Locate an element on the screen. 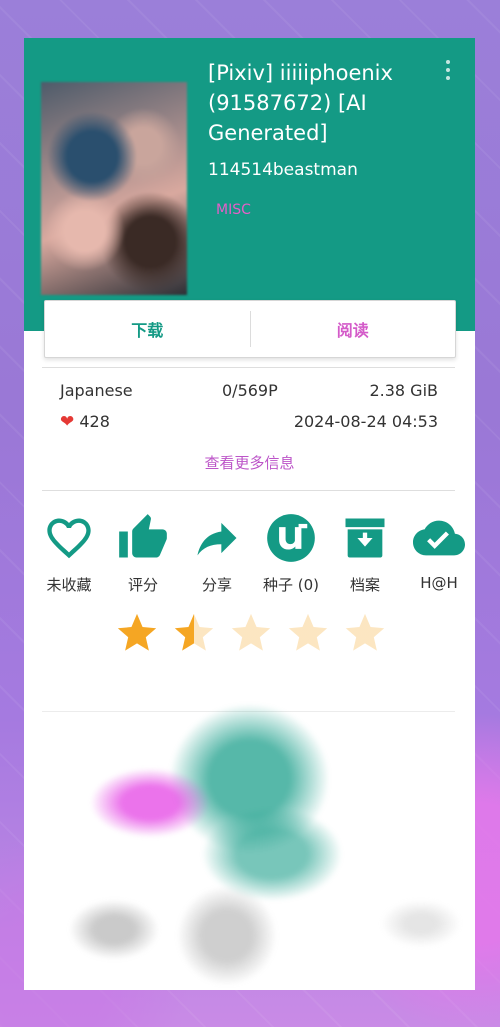  category-badge: MISC is located at coordinates (233, 210).